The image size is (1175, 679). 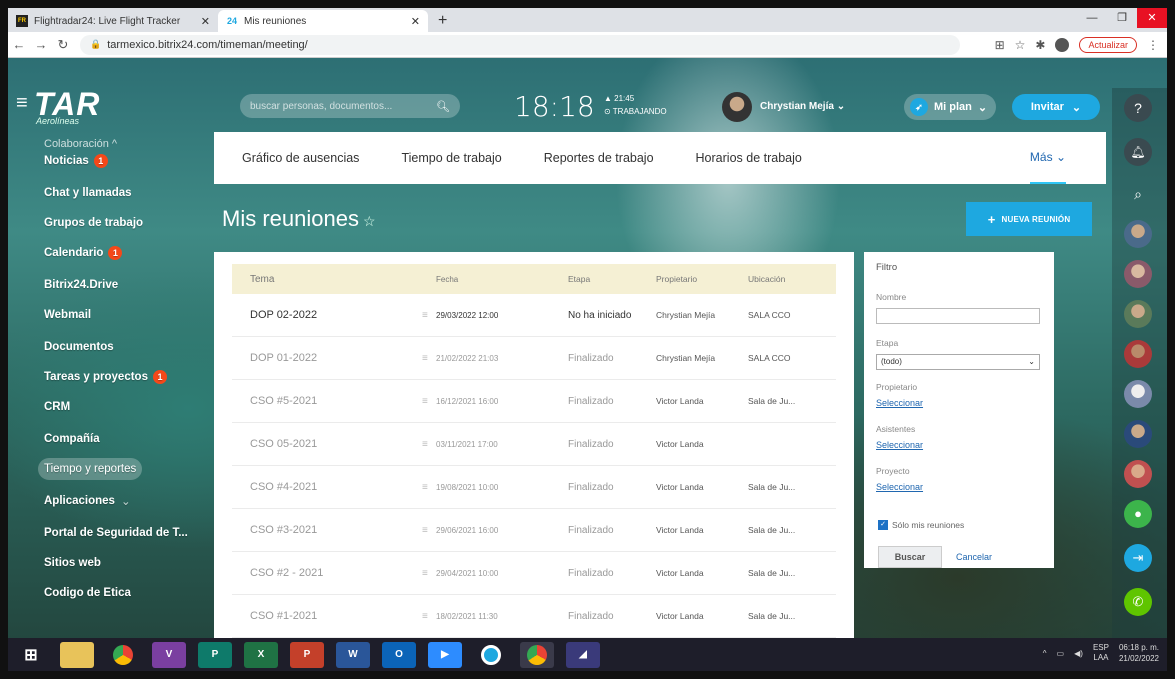 What do you see at coordinates (579, 279) in the screenshot?
I see `col-etapa: Etapa` at bounding box center [579, 279].